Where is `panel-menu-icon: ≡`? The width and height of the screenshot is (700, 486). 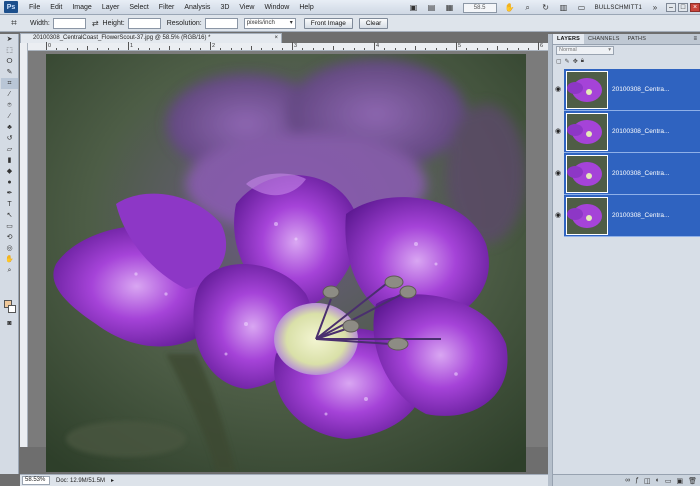 panel-menu-icon: ≡ is located at coordinates (695, 39).